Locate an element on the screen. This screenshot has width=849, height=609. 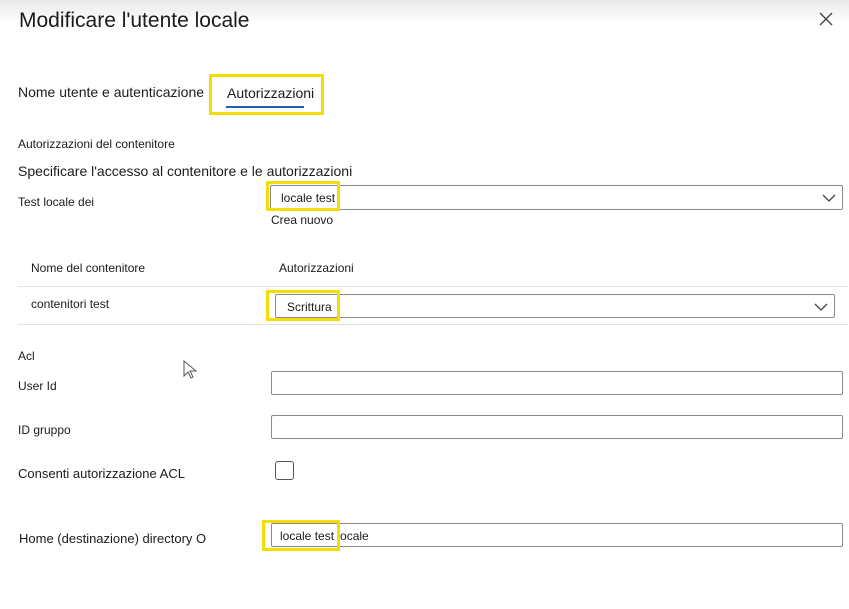
close-icon is located at coordinates (826, 19).